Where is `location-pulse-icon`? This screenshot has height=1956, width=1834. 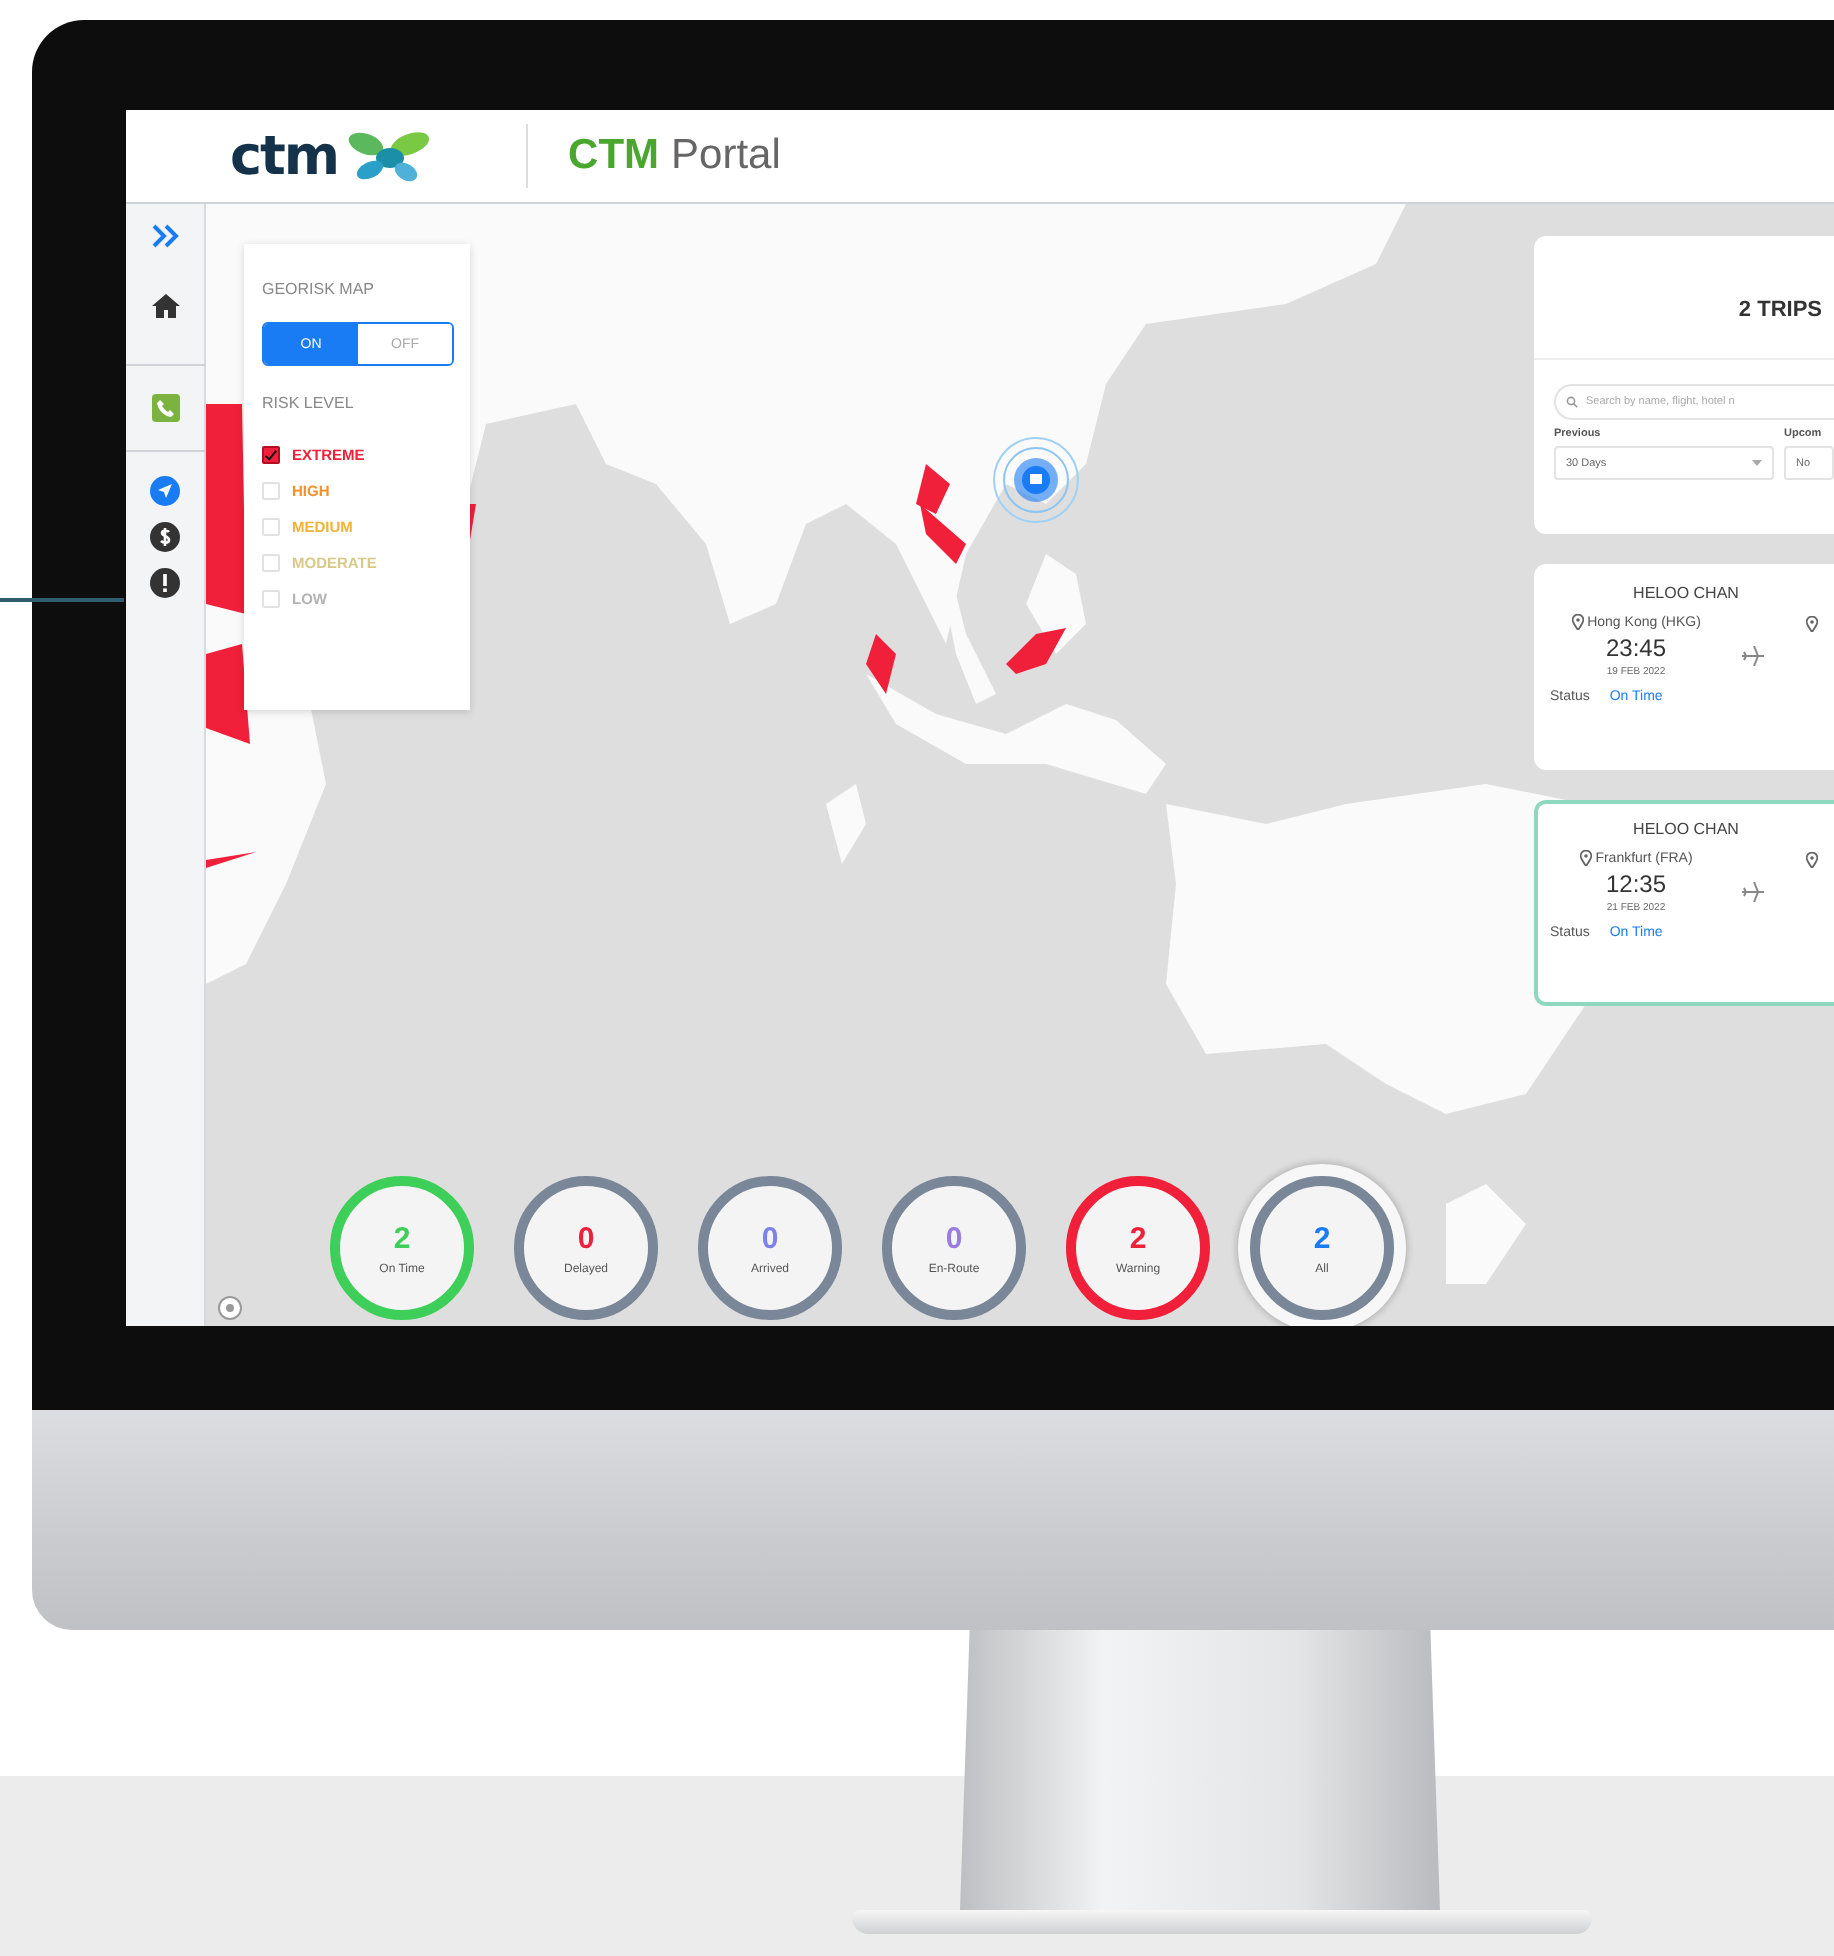
location-pulse-icon is located at coordinates (1036, 480).